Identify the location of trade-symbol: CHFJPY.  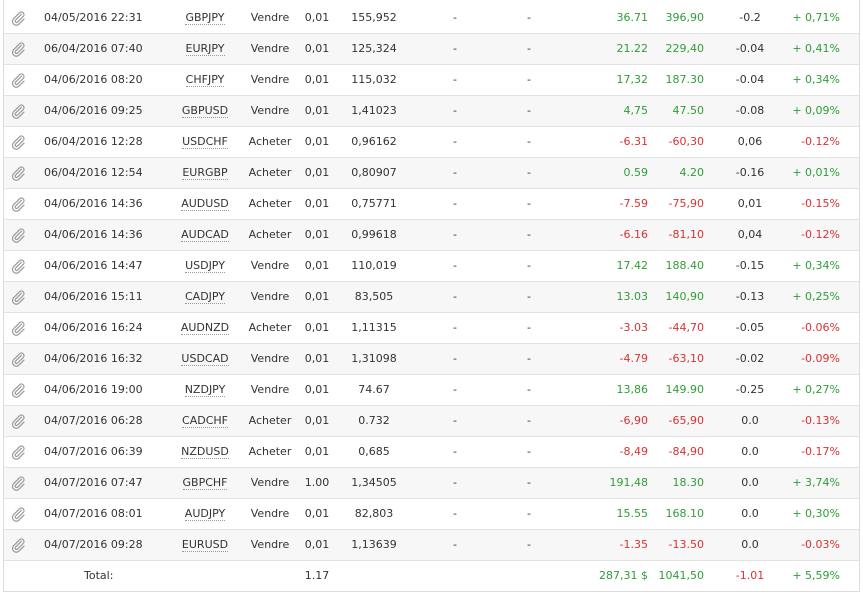
(205, 80).